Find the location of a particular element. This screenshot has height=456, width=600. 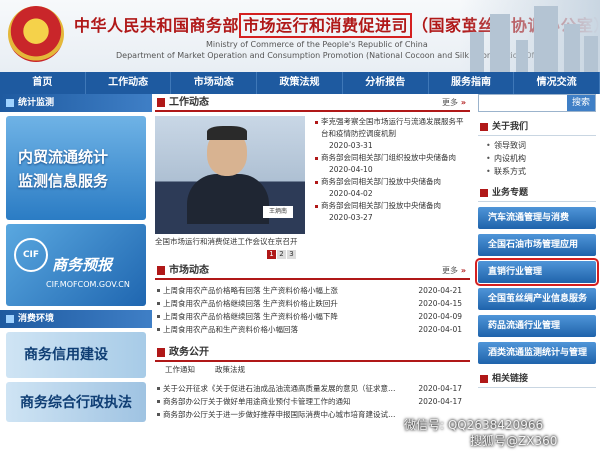

pager-2: 2 is located at coordinates (281, 254).